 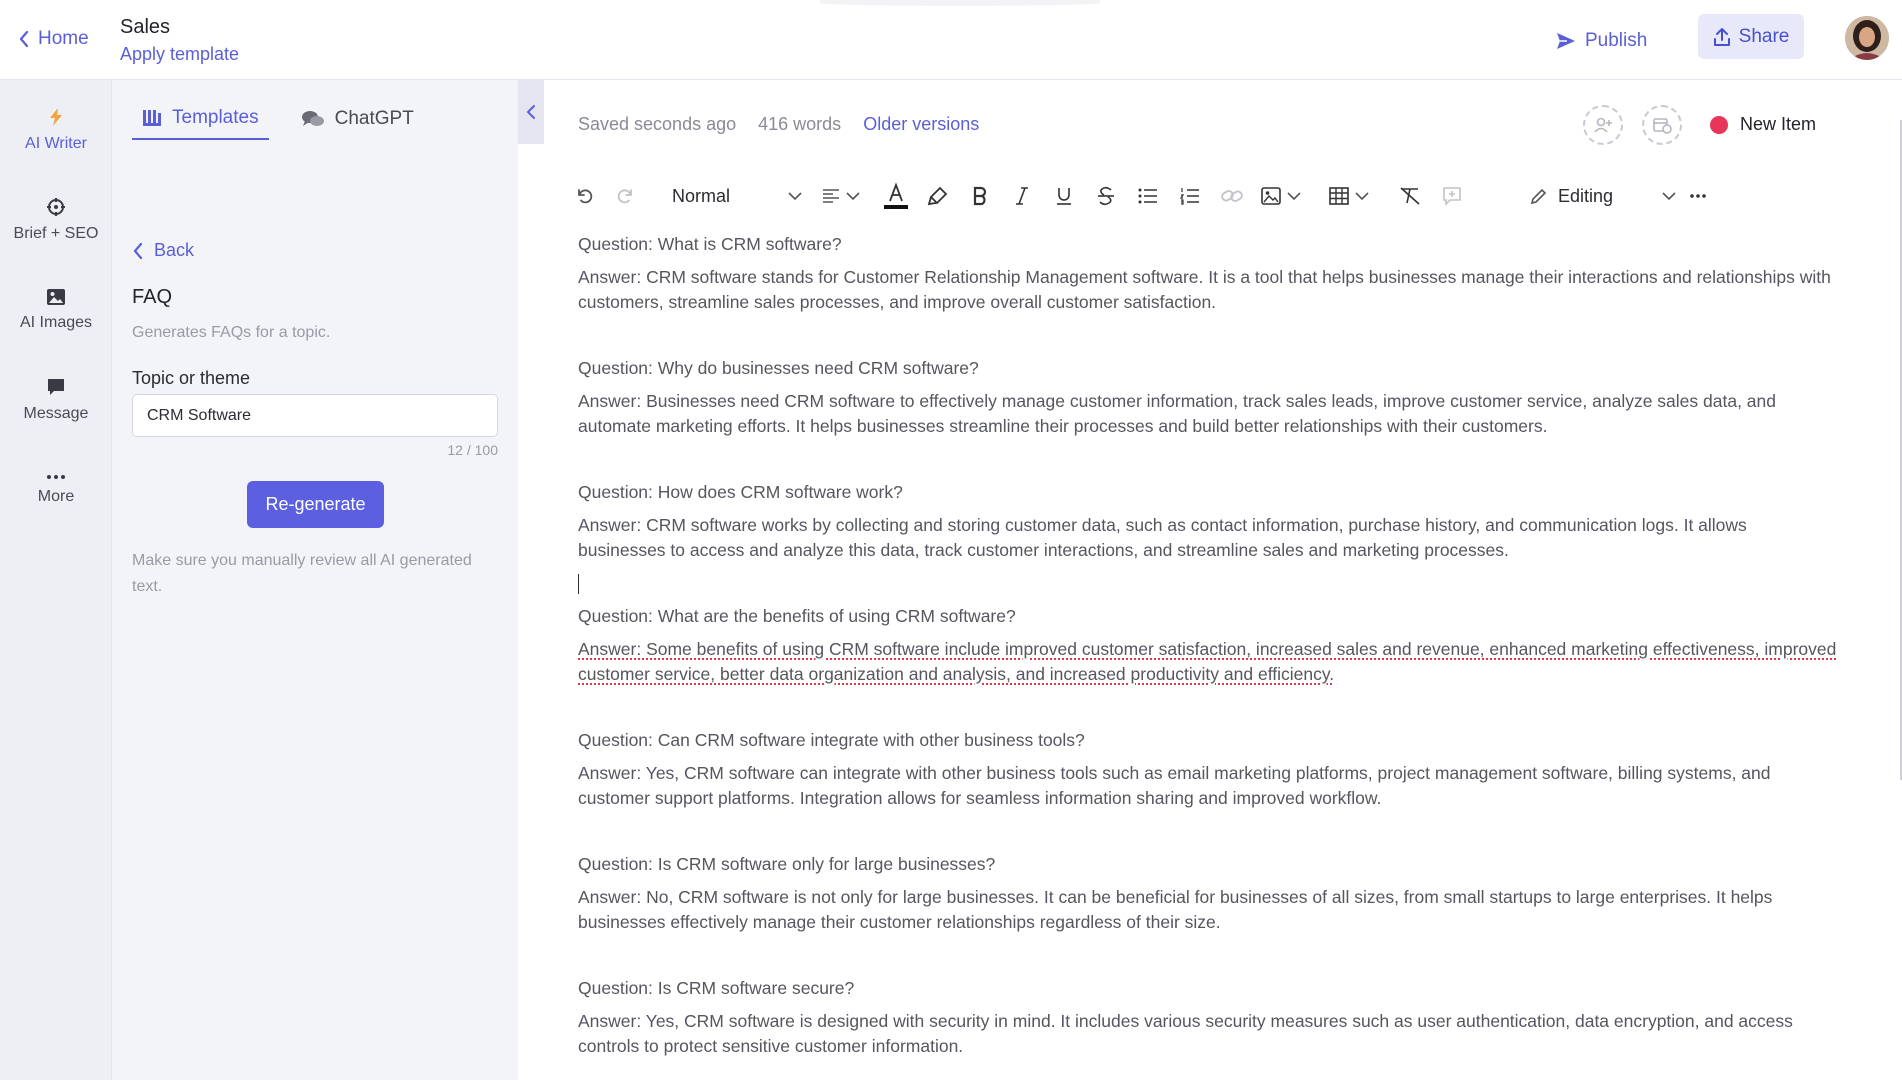 What do you see at coordinates (278, 119) in the screenshot?
I see `panel-tabs: Templates ChatGPT` at bounding box center [278, 119].